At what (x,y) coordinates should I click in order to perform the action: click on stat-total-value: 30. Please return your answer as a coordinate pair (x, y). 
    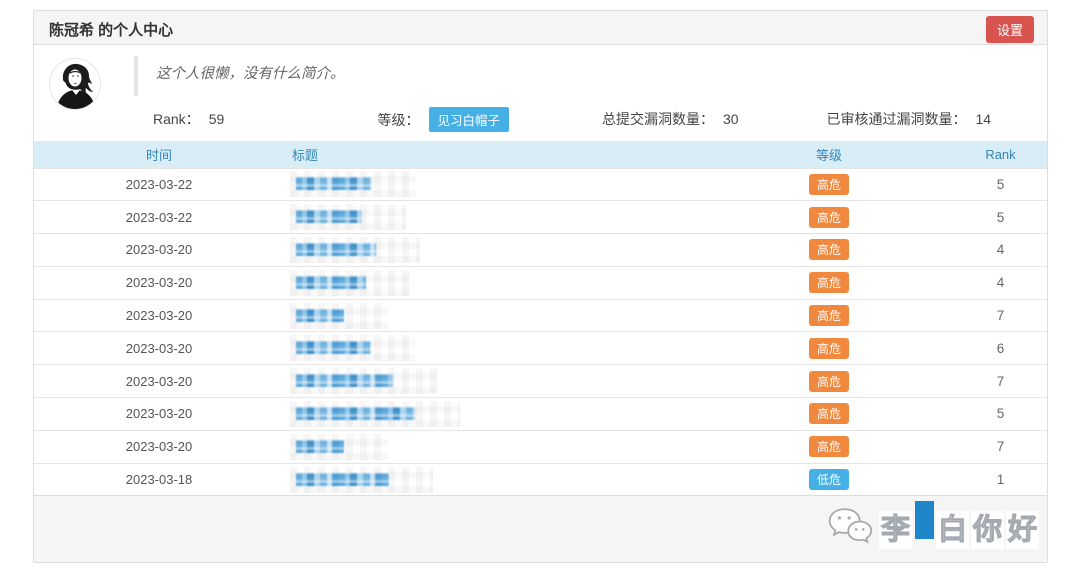
    Looking at the image, I should click on (731, 119).